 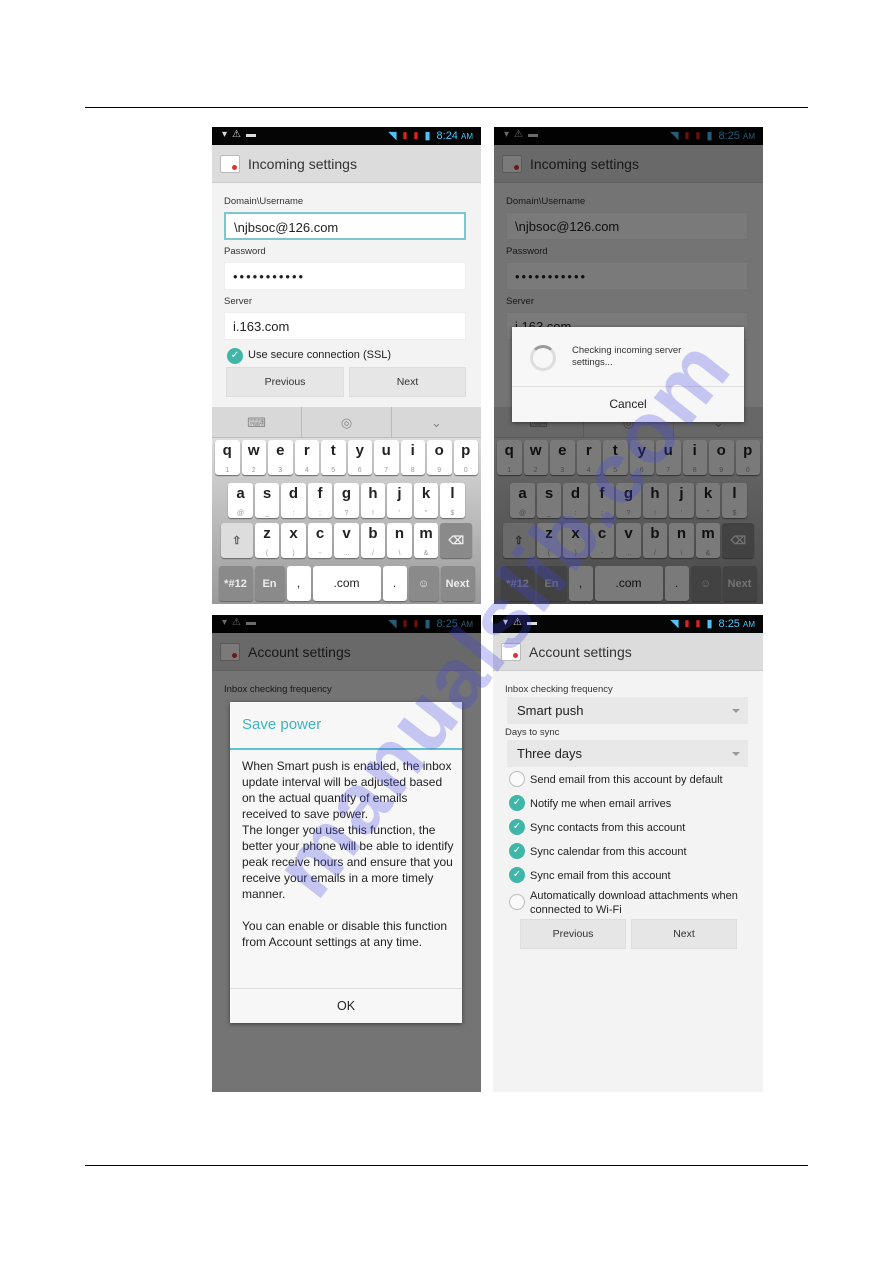 I want to click on key-emoji: ☺, so click(x=423, y=583).